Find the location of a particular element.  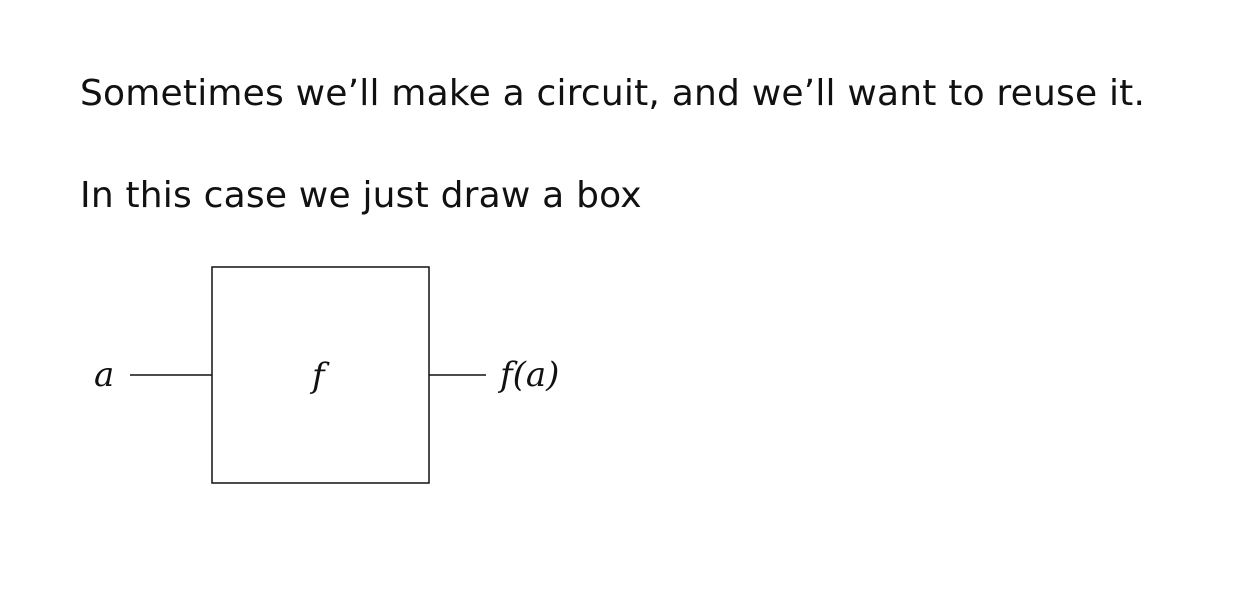

function-box-diagram: a f f(a) is located at coordinates (326, 375).